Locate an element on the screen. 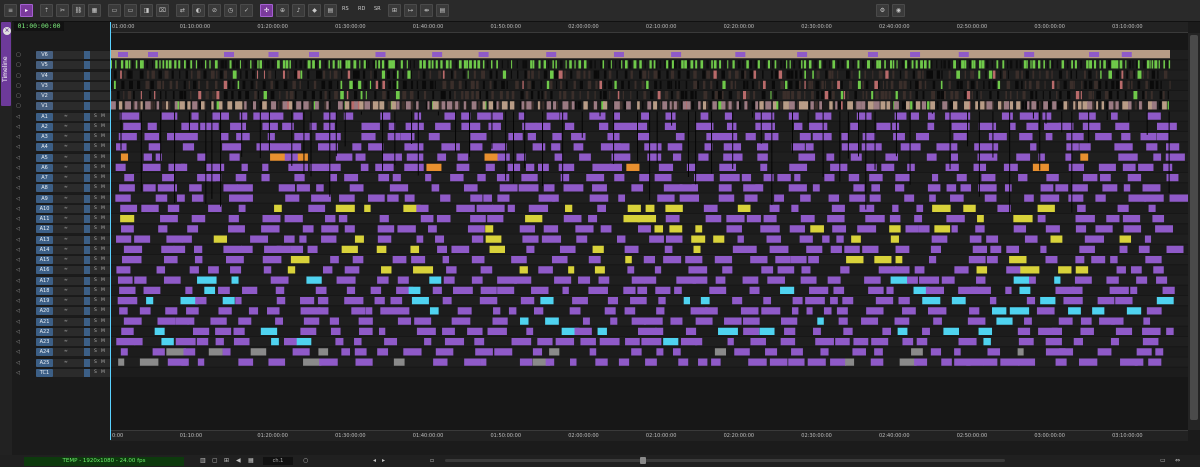  track-name-button: A6 is located at coordinates (44, 167).